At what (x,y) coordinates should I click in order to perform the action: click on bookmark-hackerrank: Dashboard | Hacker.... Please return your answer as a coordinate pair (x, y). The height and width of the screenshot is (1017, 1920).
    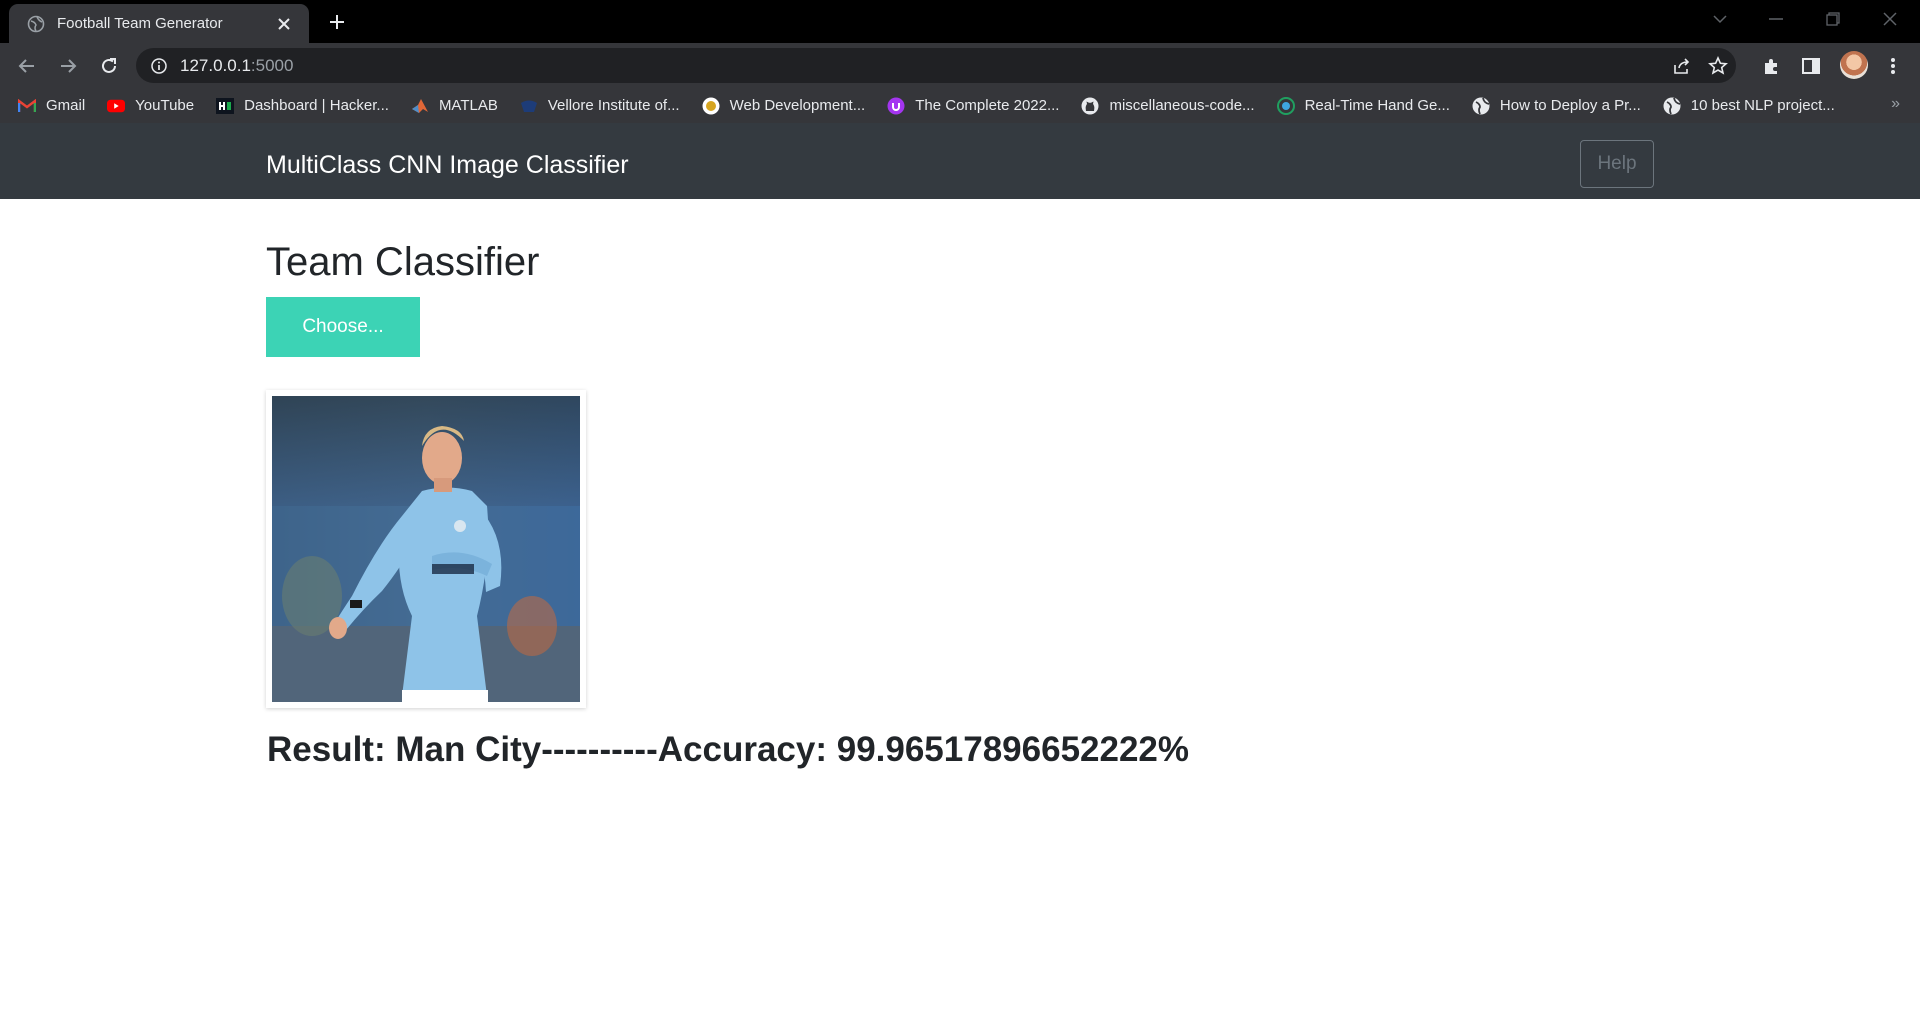
    Looking at the image, I should click on (302, 106).